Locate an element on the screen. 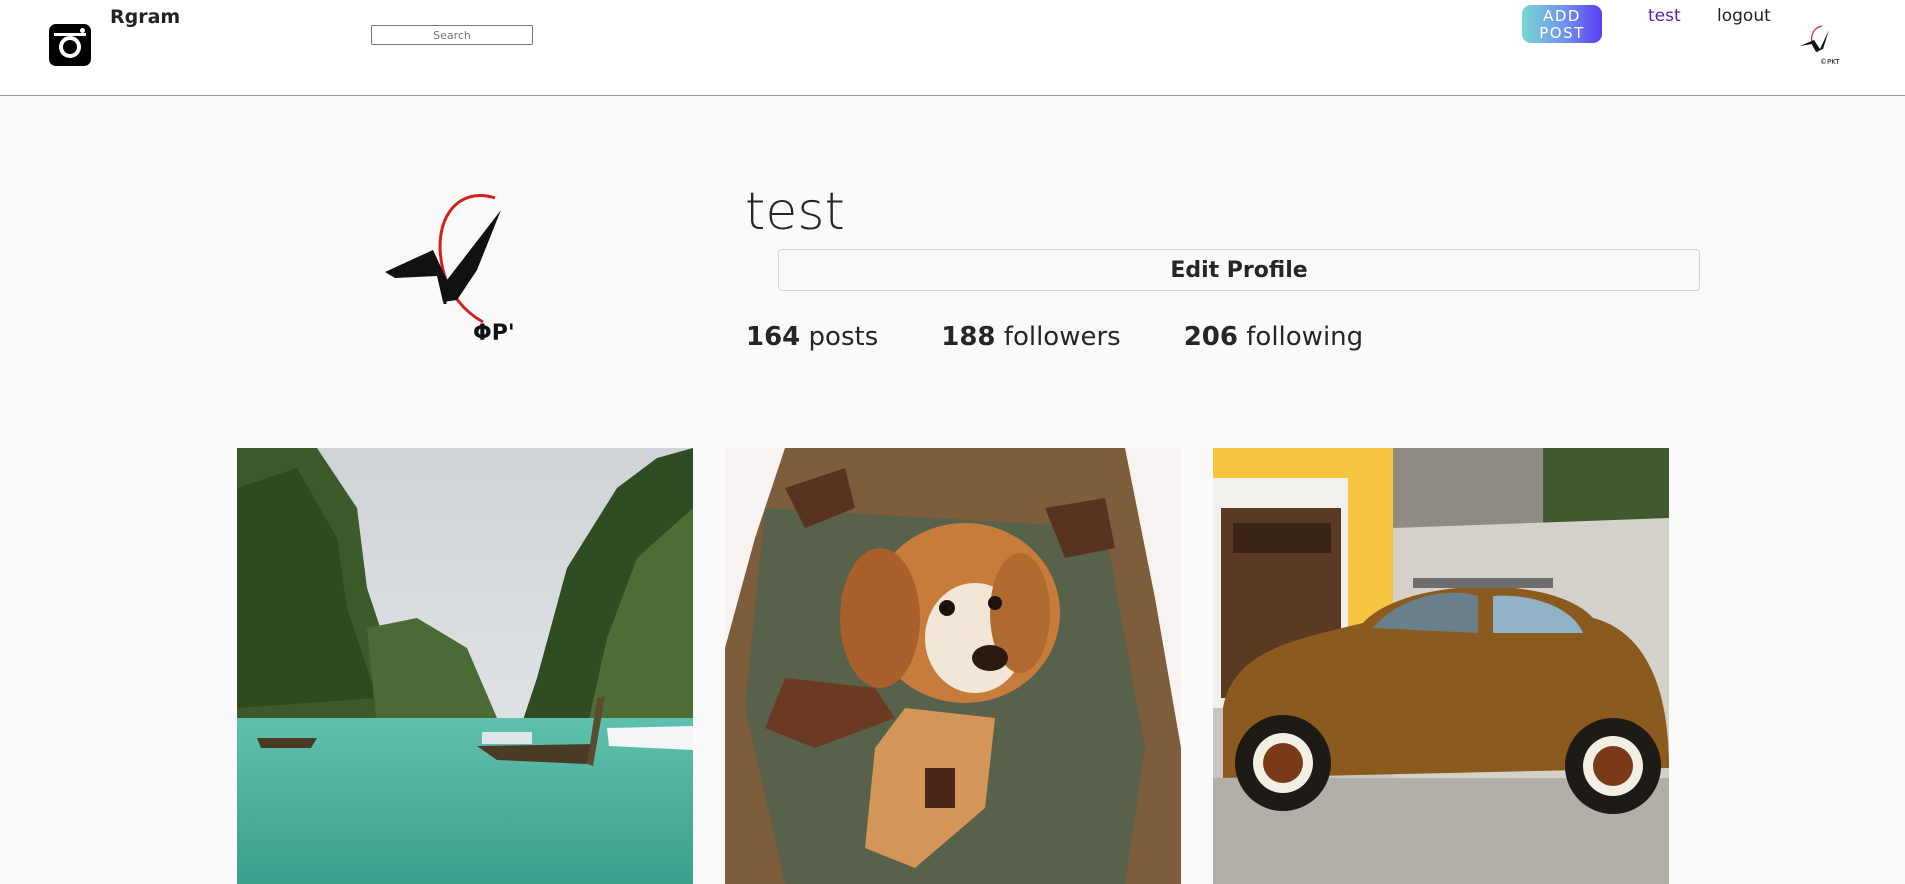 This screenshot has width=1905, height=884. nav-avatar: ©PKT is located at coordinates (1819, 45).